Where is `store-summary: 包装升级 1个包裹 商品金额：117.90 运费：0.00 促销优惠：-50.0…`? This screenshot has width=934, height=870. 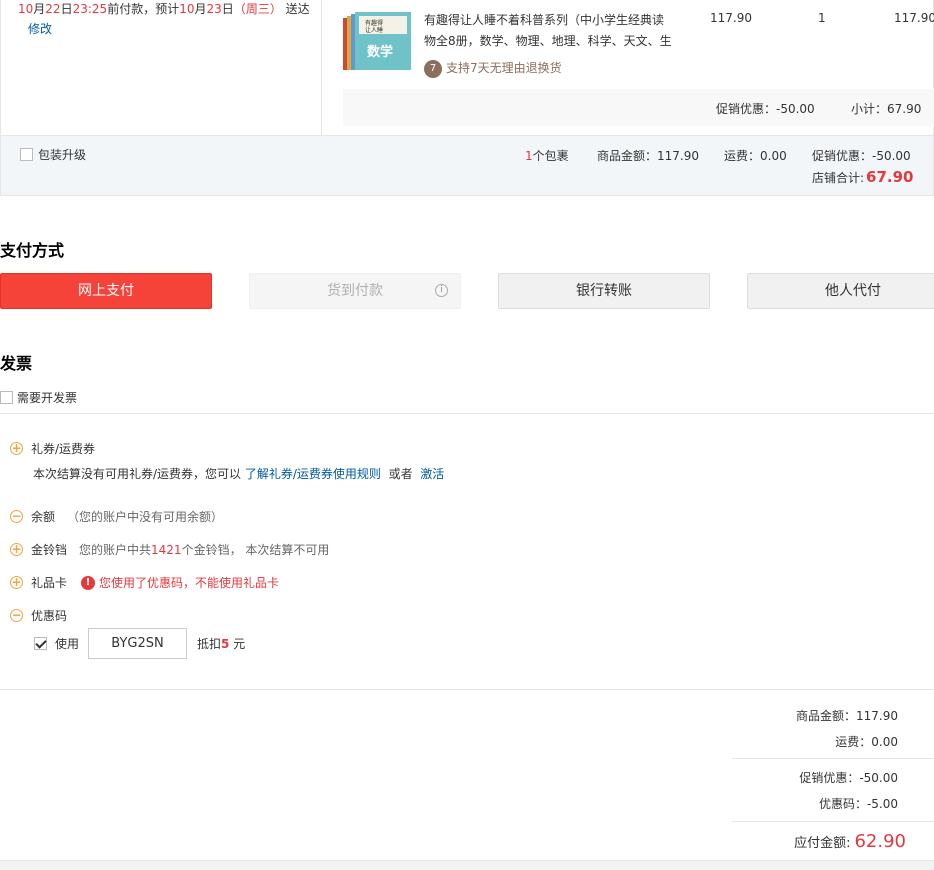 store-summary: 包装升级 1个包裹 商品金额：117.90 运费：0.00 促销优惠：-50.0… is located at coordinates (467, 166).